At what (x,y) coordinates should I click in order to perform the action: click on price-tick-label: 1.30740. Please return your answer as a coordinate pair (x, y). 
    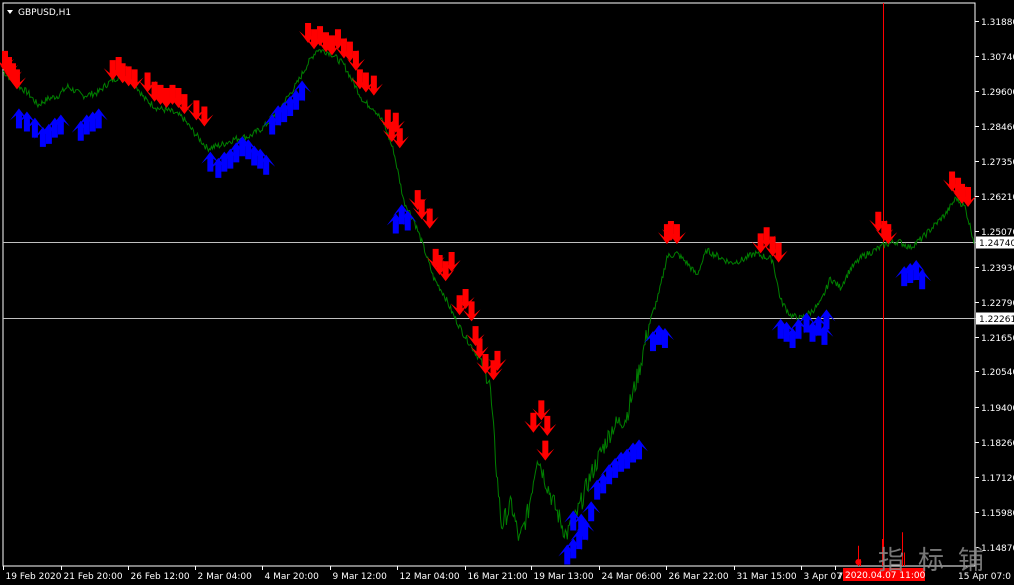
    Looking at the image, I should click on (997, 58).